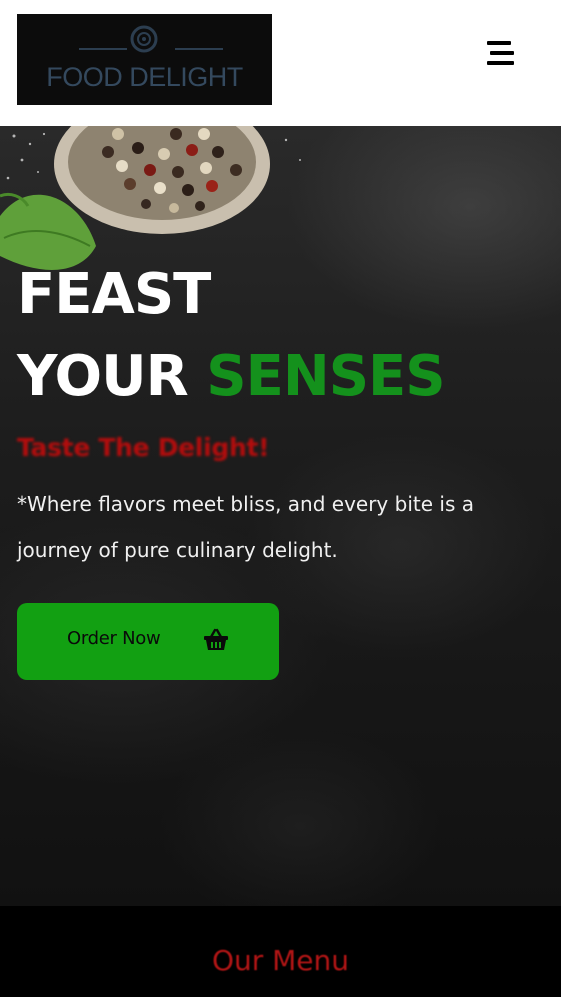 This screenshot has width=561, height=997. I want to click on site-header: FOOD DELIGHT, so click(280, 63).